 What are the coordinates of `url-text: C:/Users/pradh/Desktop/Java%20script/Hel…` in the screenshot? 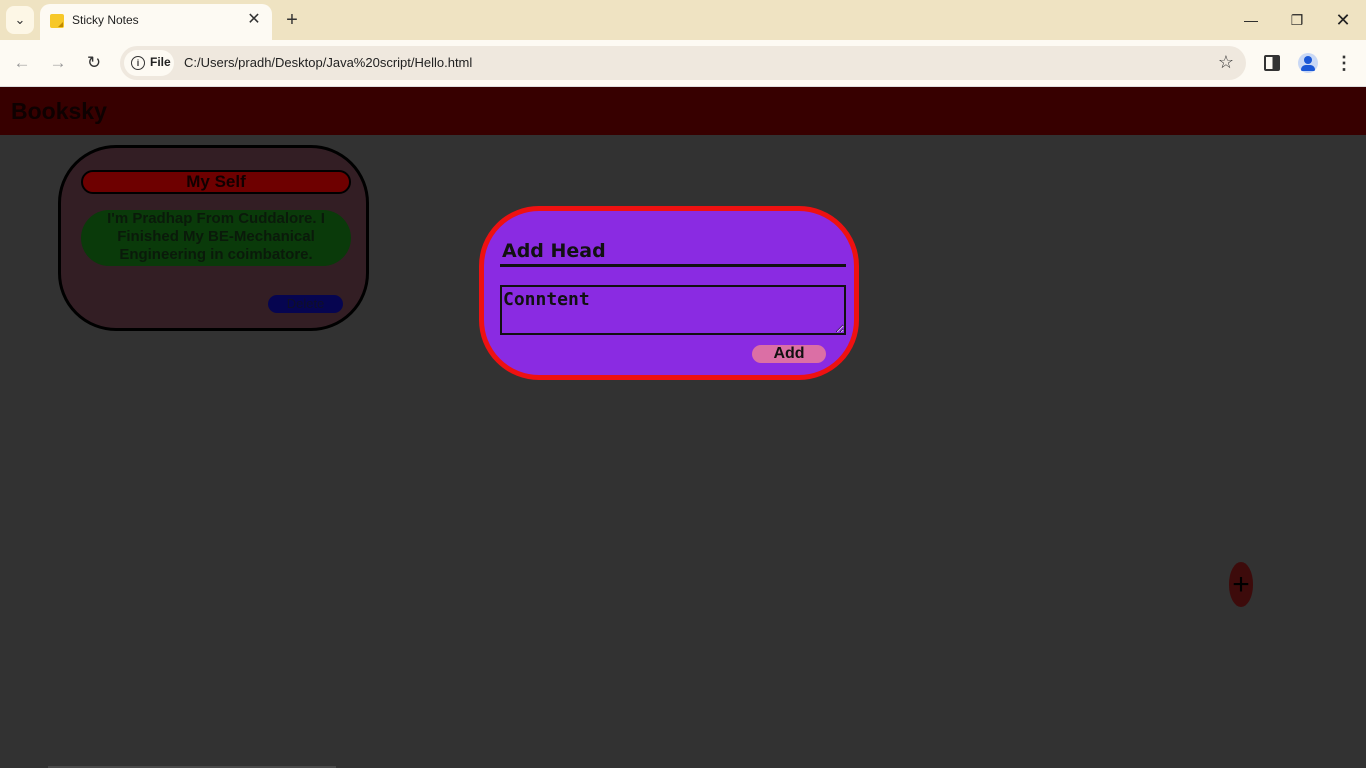 It's located at (328, 62).